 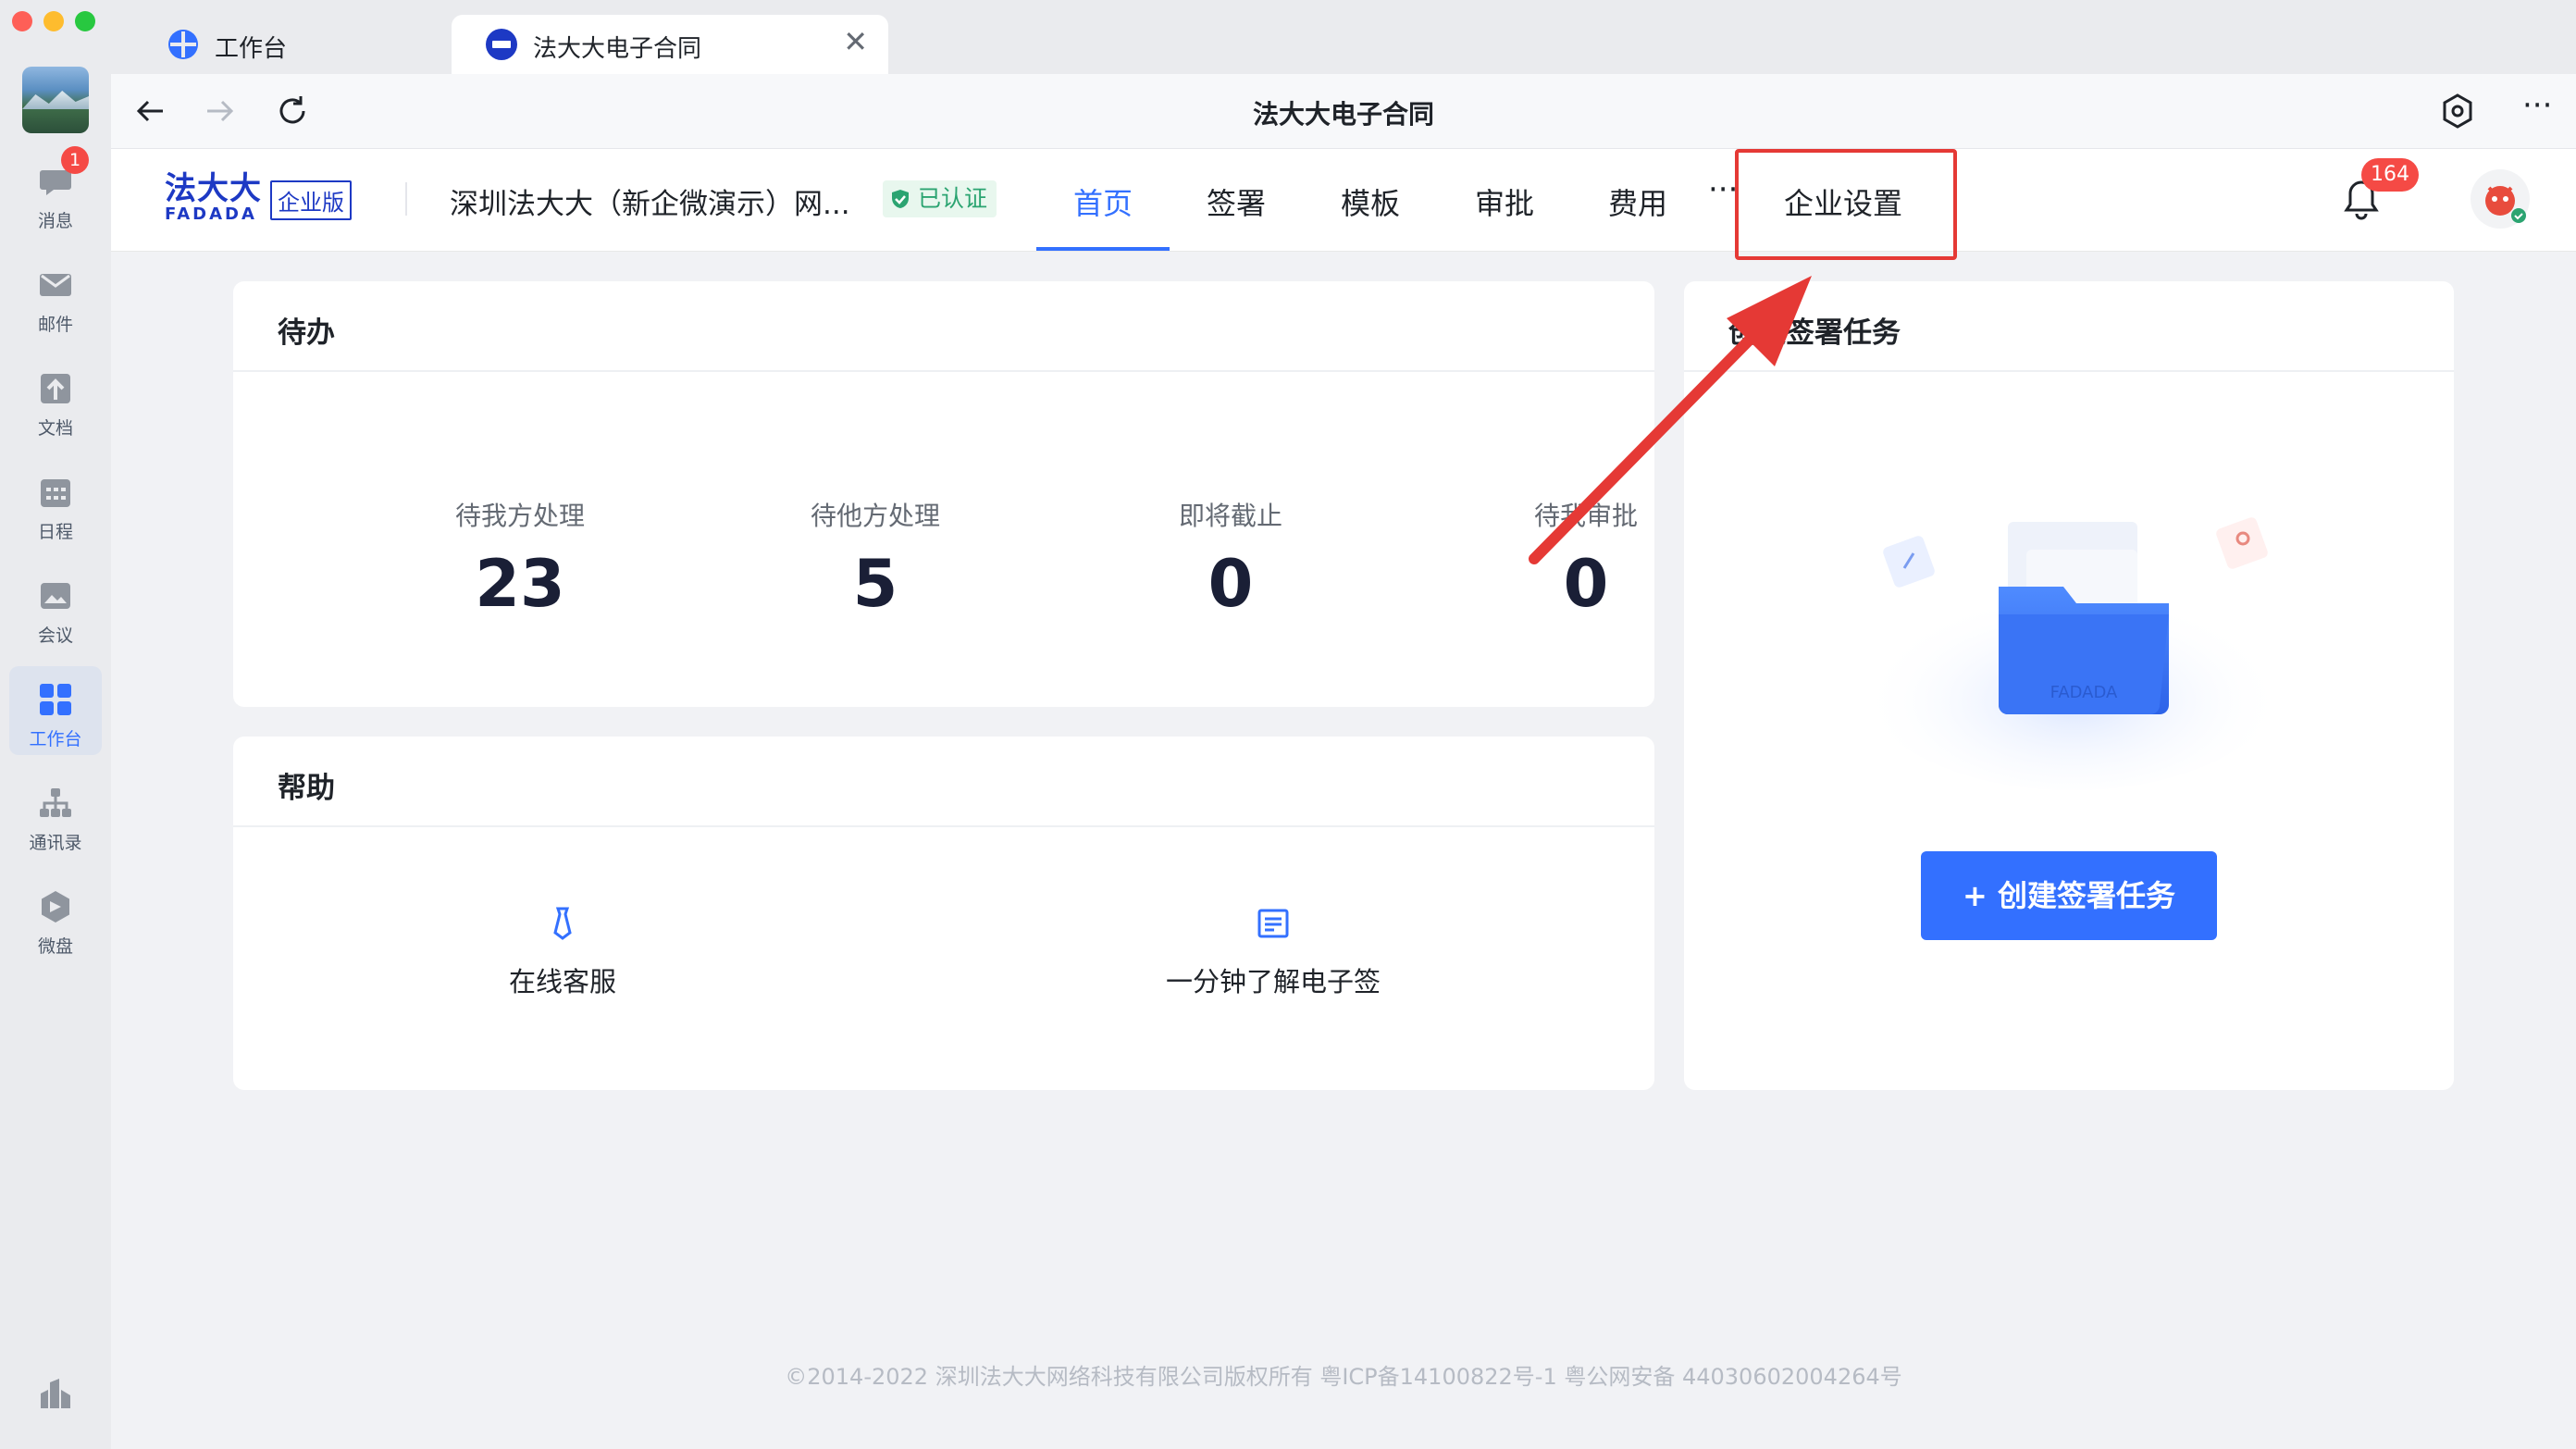 What do you see at coordinates (1274, 952) in the screenshot?
I see `help-intro-esign: 一分钟了解电子签` at bounding box center [1274, 952].